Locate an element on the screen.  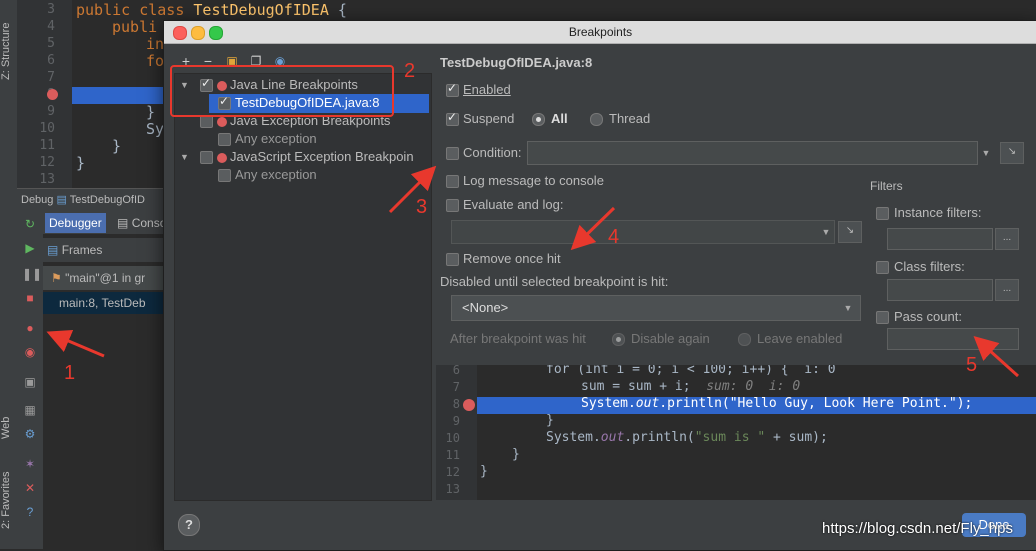
annotation-number: 4 is located at coordinates (614, 237).